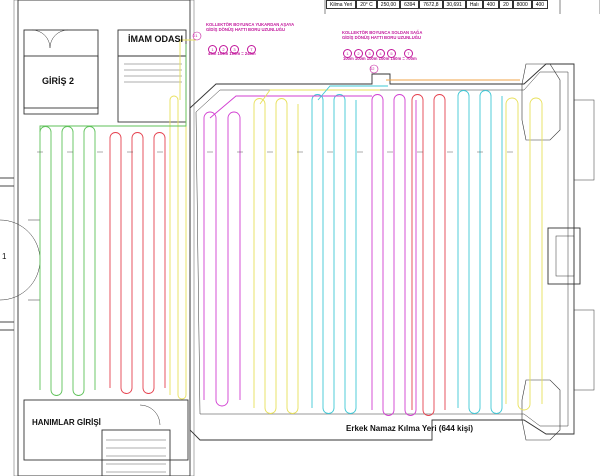 The image size is (600, 476). I want to click on room-label-giris2: GİRİŞ 2, so click(58, 81).